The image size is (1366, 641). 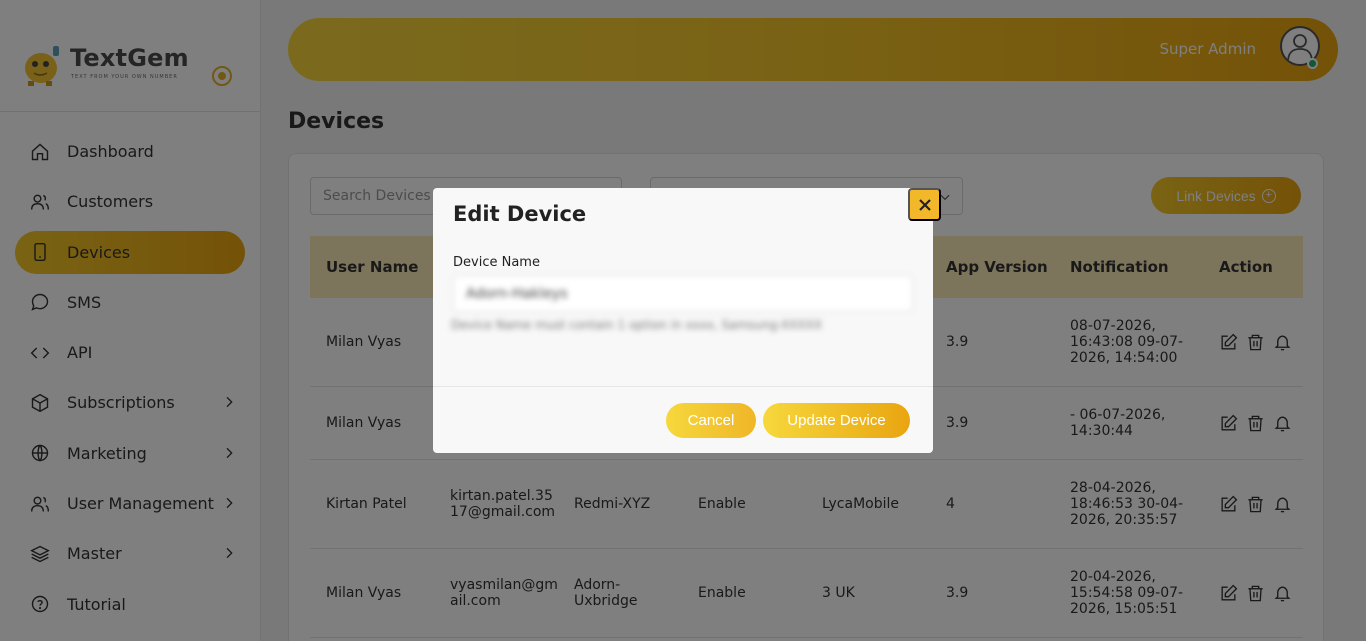 I want to click on modal-divider, so click(x=683, y=386).